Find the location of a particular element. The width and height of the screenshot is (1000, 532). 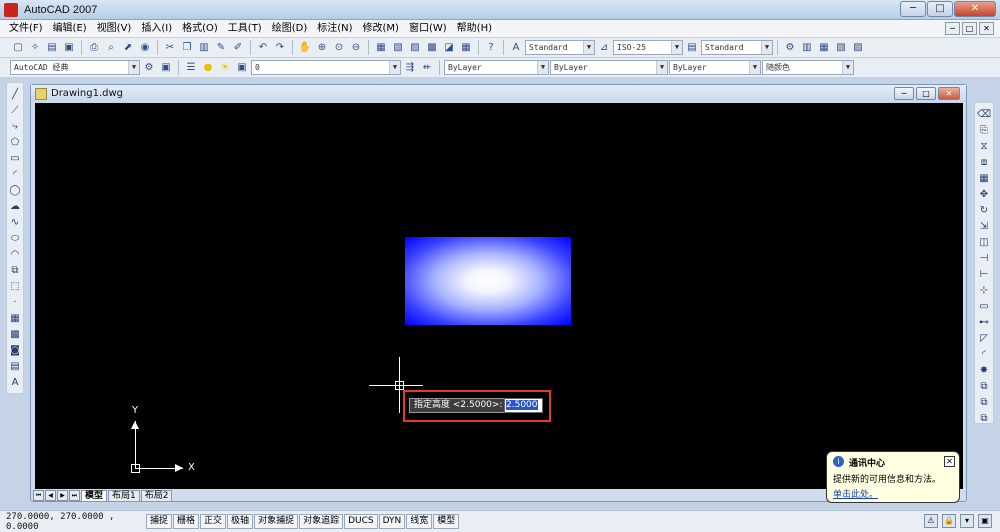

menu-view: 视图(V) is located at coordinates (114, 29).